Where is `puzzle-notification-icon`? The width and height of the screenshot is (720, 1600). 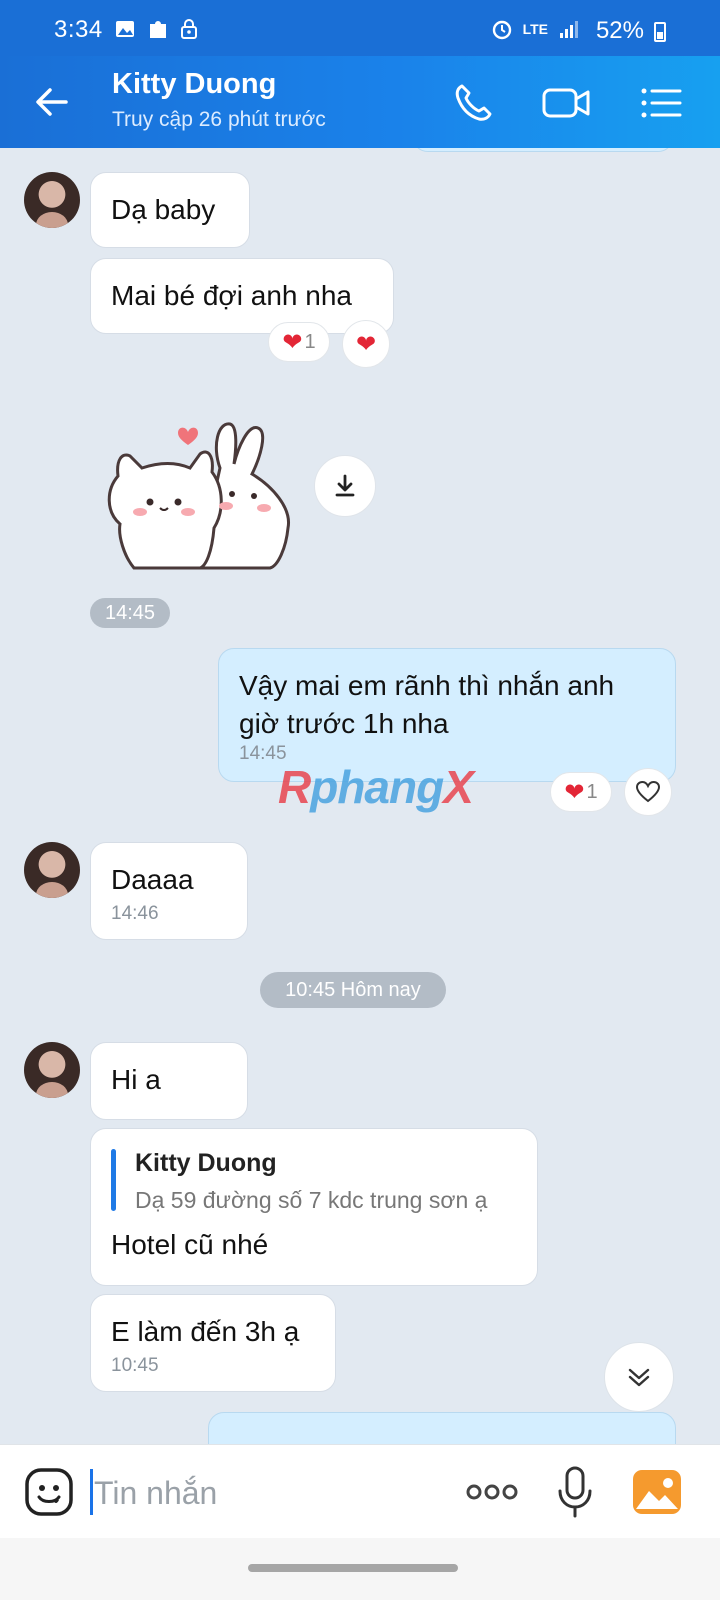
puzzle-notification-icon is located at coordinates (158, 29).